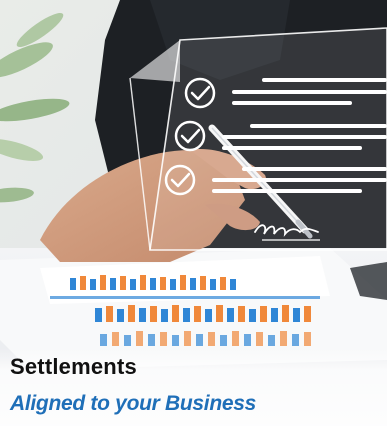  What do you see at coordinates (73, 367) in the screenshot?
I see `card-title: Settlements` at bounding box center [73, 367].